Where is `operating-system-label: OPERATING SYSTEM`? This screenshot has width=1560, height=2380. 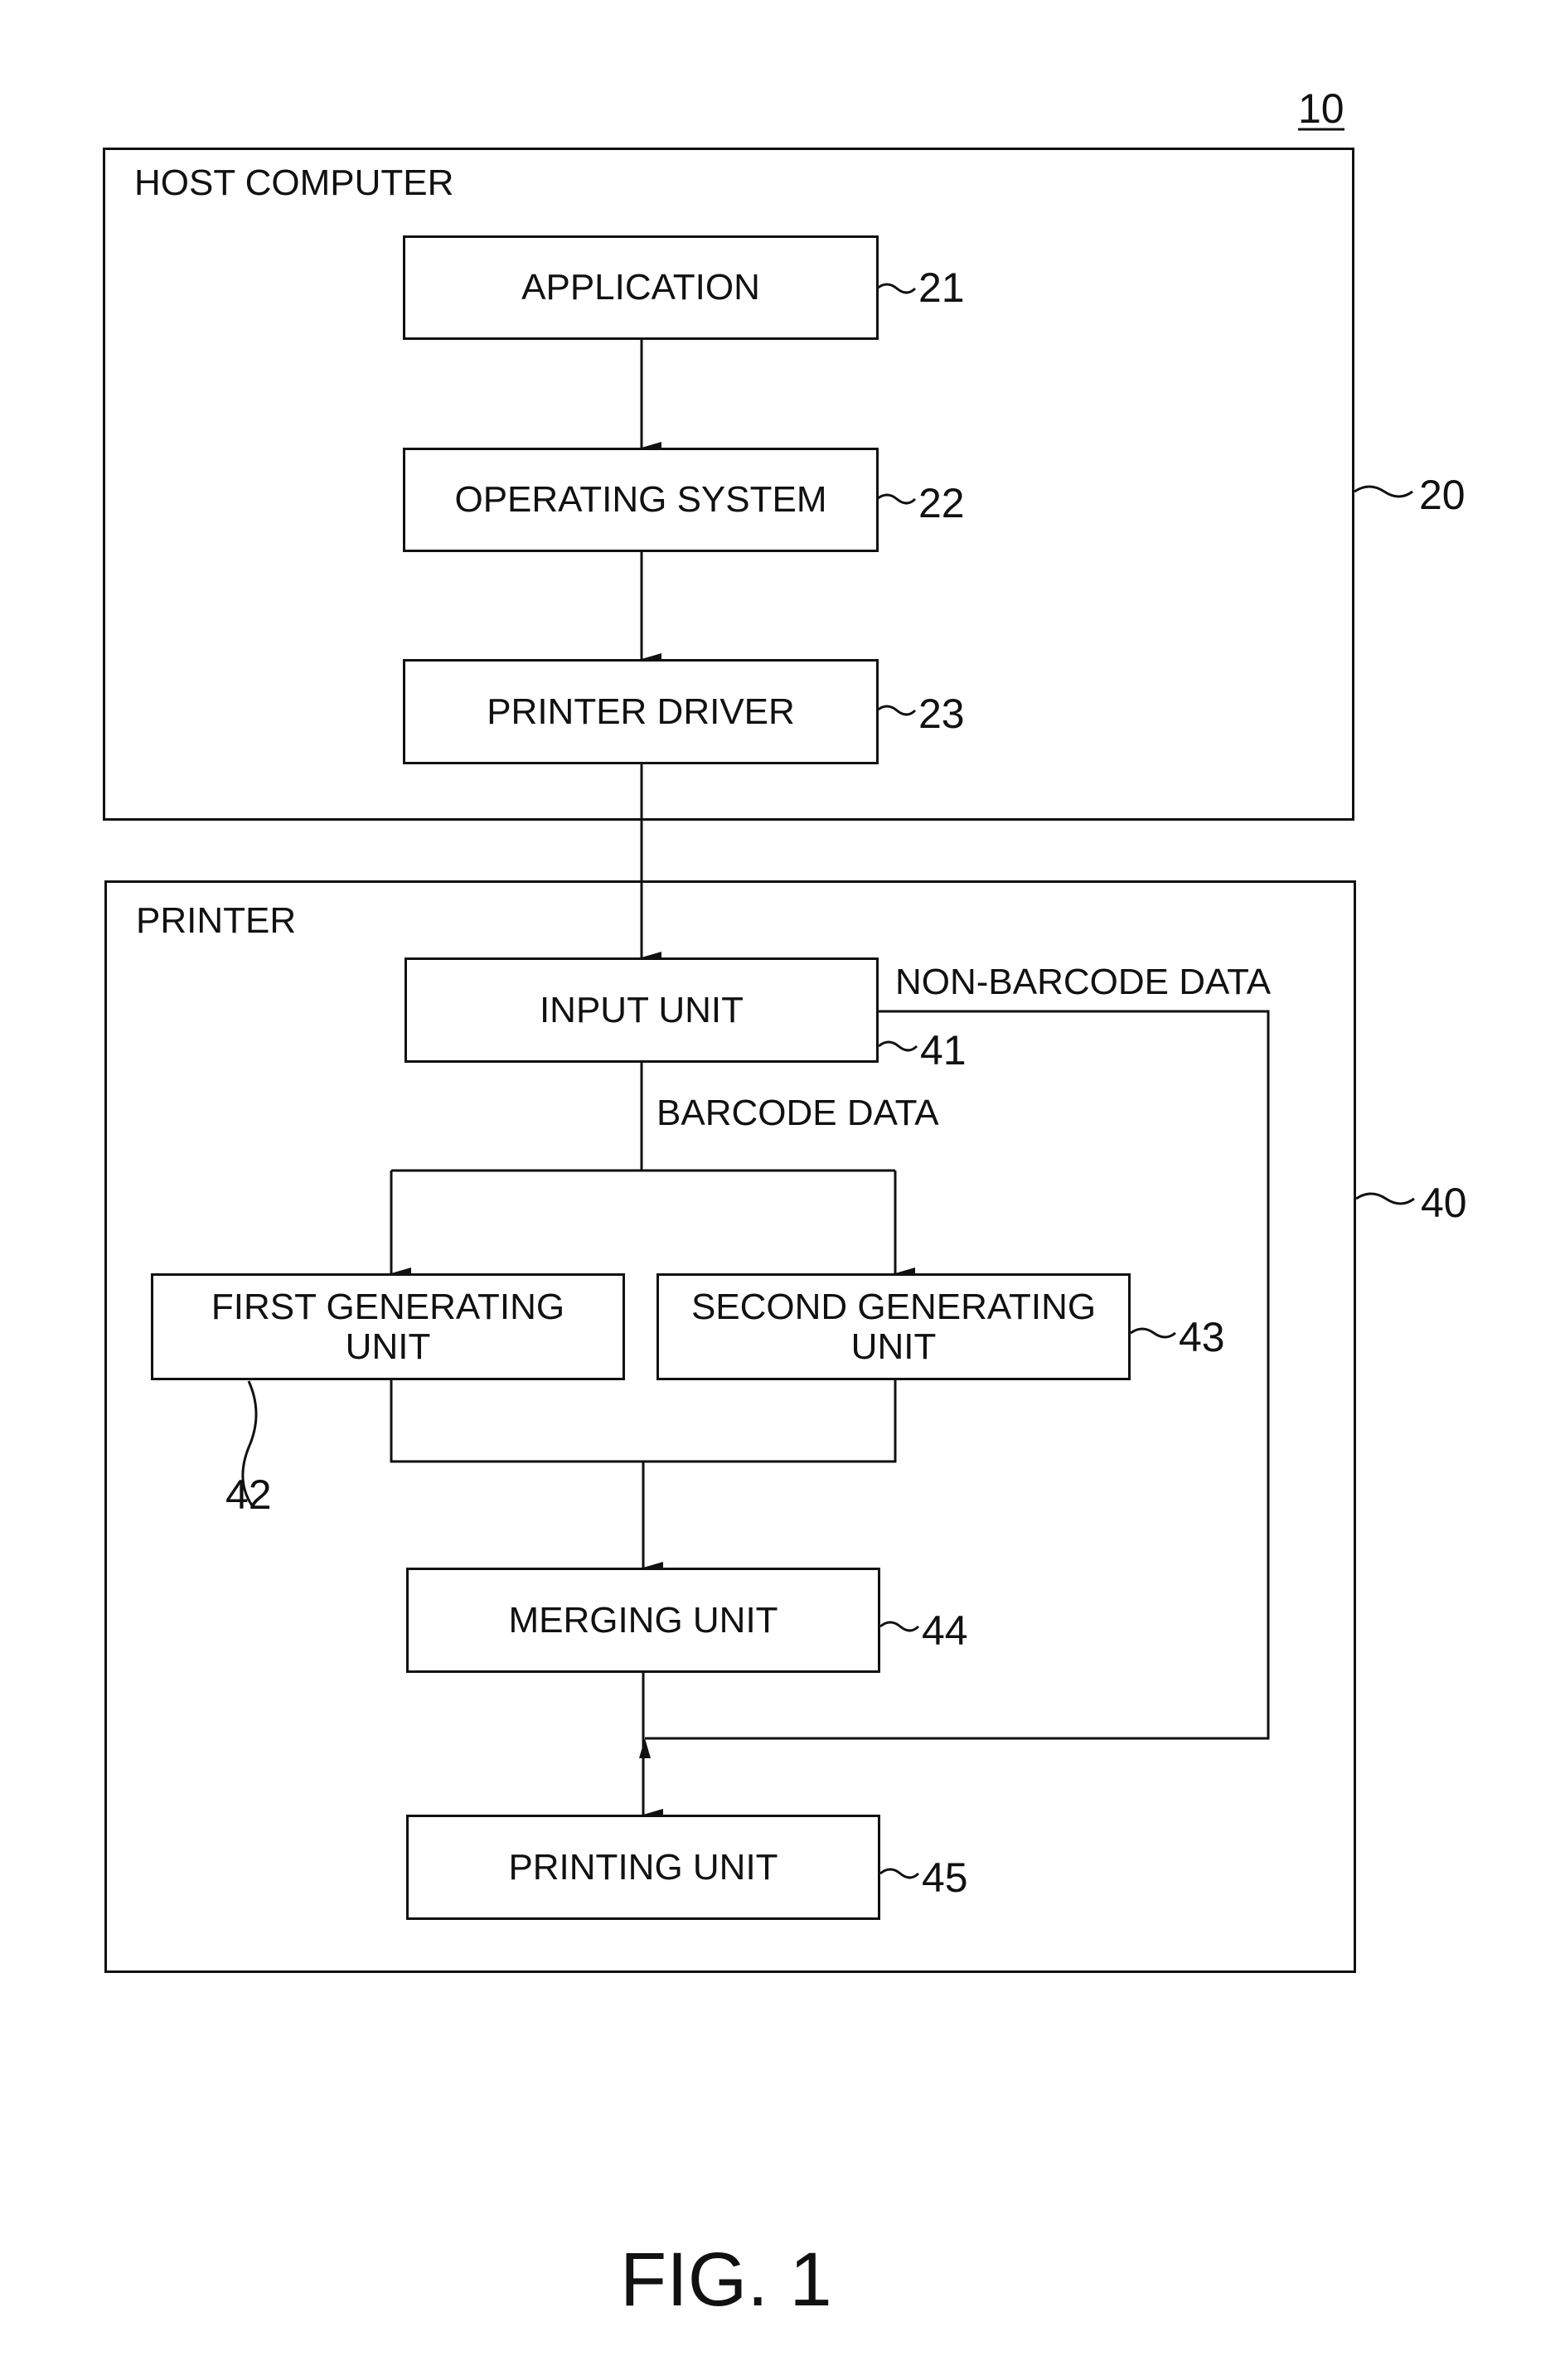
operating-system-label: OPERATING SYSTEM is located at coordinates (640, 499).